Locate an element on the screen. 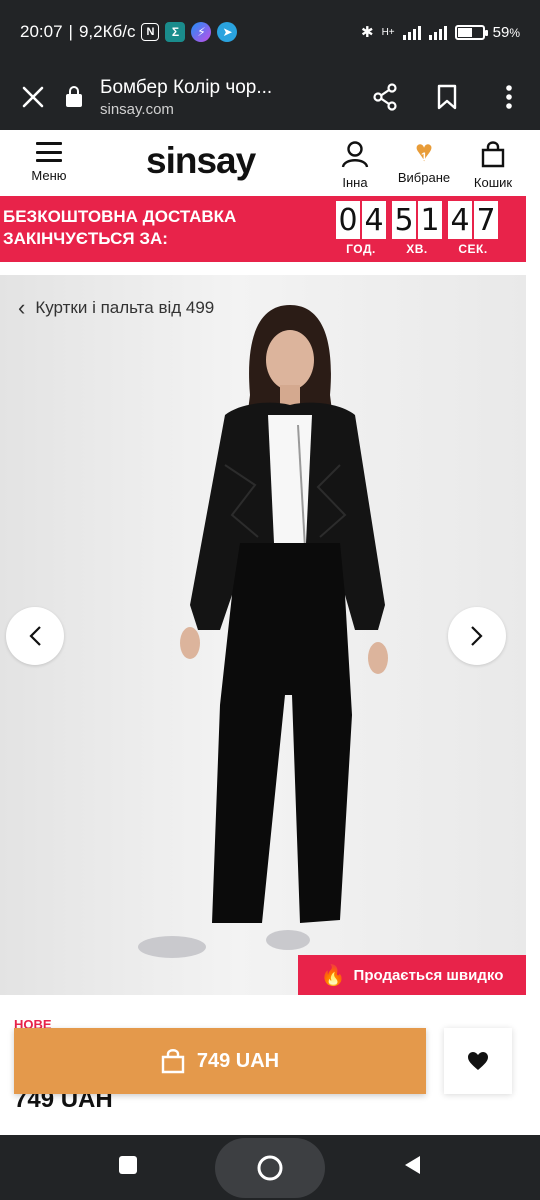  breadcrumb-label: Куртки і пальта від 499 is located at coordinates (125, 307).